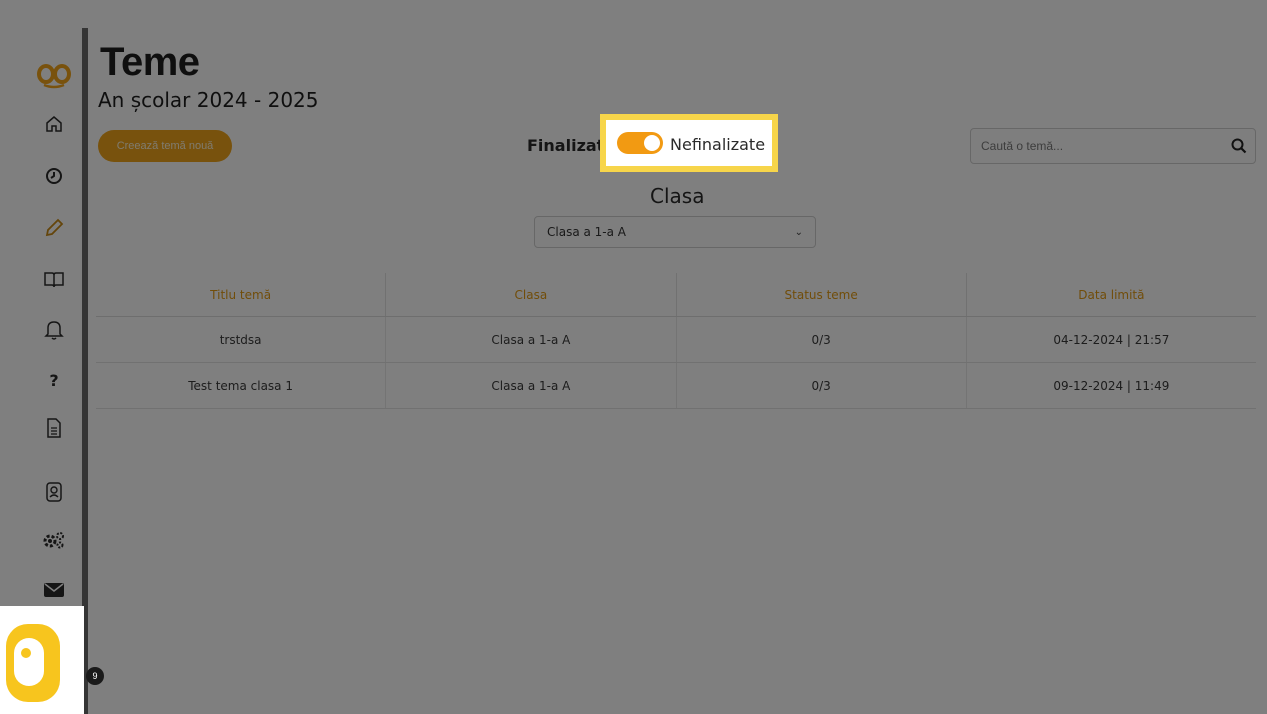 The height and width of the screenshot is (714, 1267). Describe the element at coordinates (54, 428) in the screenshot. I see `document-icon` at that location.